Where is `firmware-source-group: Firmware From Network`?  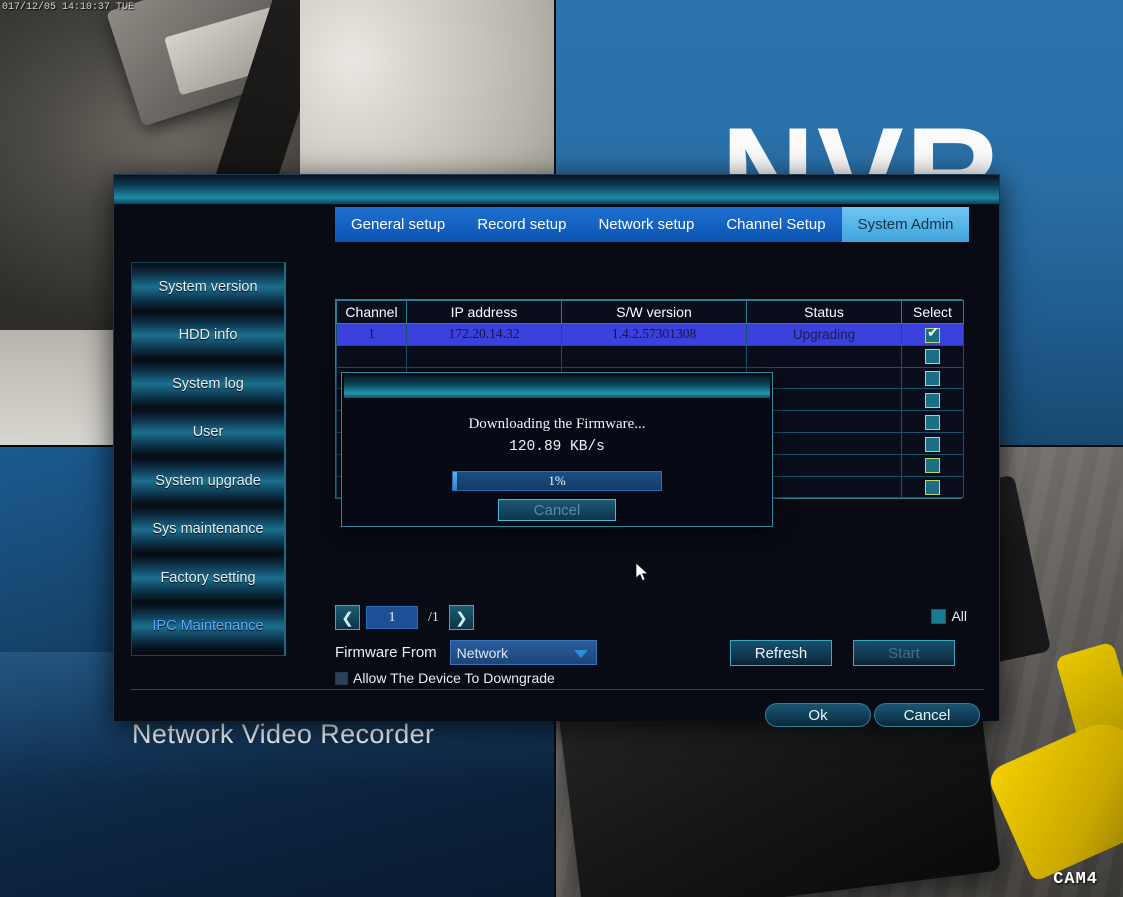
firmware-source-group: Firmware From Network is located at coordinates (466, 652).